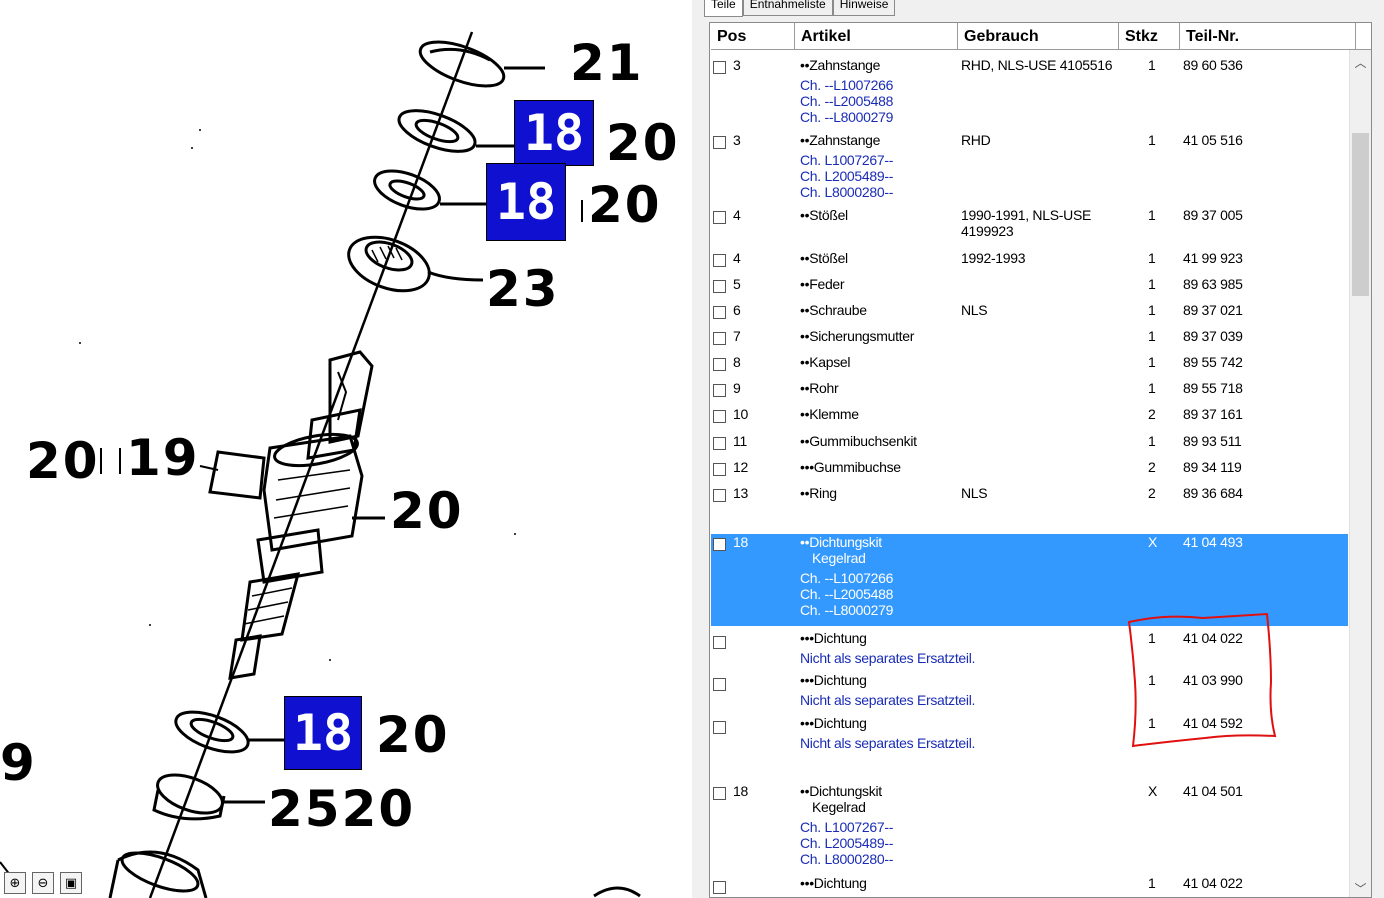  I want to click on callout-20: 20, so click(625, 205).